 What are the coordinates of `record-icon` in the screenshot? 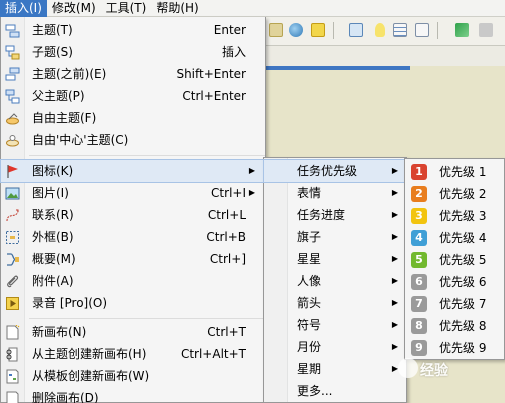 It's located at (12, 303).